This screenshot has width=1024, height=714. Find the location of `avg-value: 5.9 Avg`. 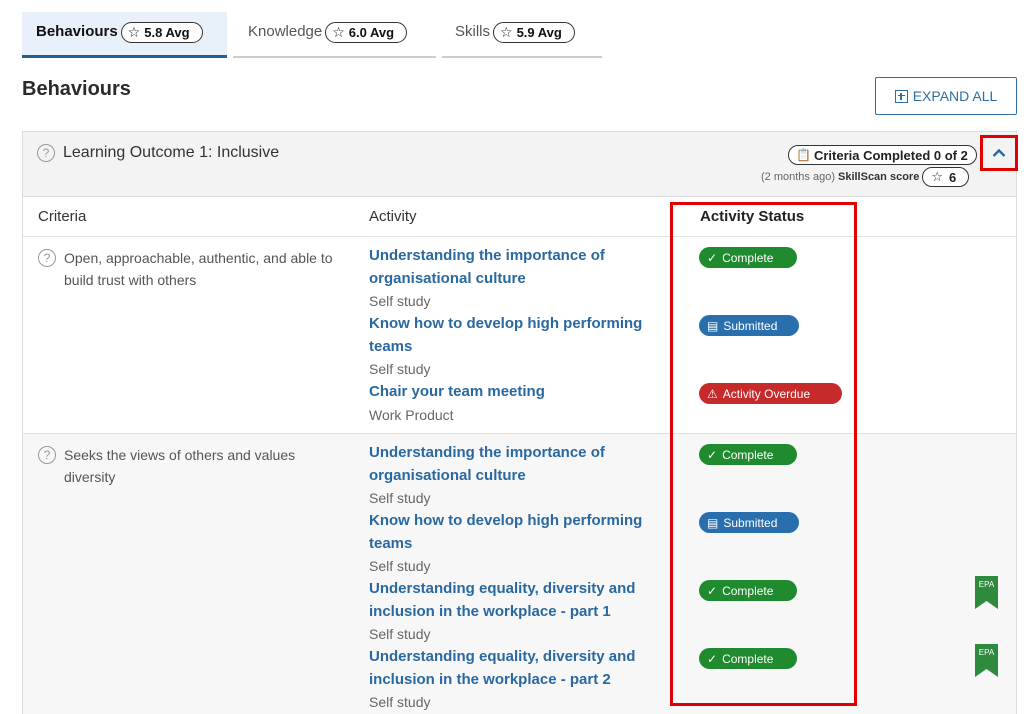

avg-value: 5.9 Avg is located at coordinates (539, 32).